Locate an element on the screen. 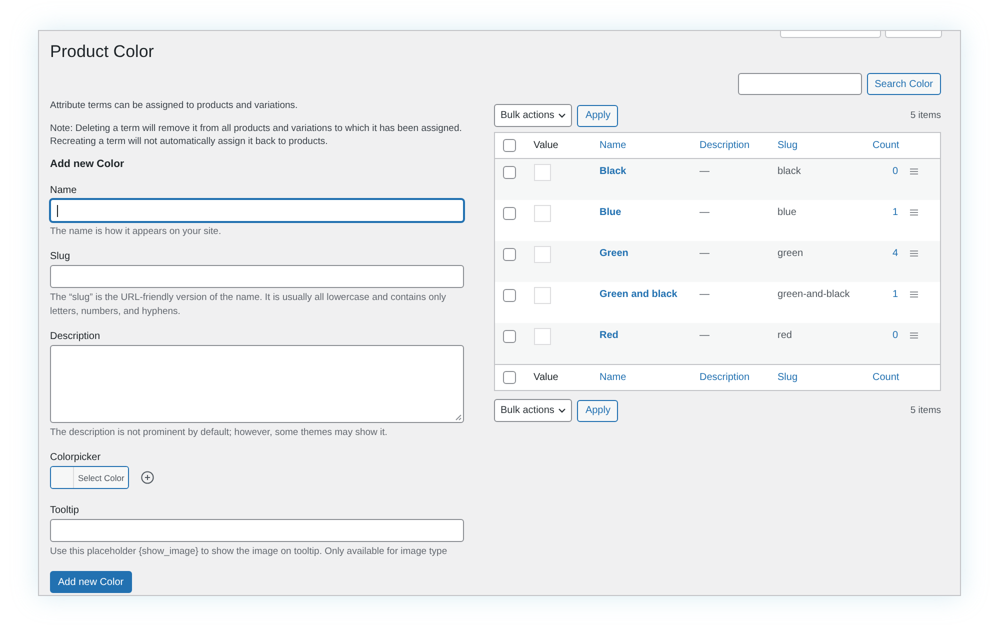 This screenshot has width=1000, height=629. help-text: Use this placeholder {show_image} to show the image on tooltip. Only available for image type is located at coordinates (249, 552).